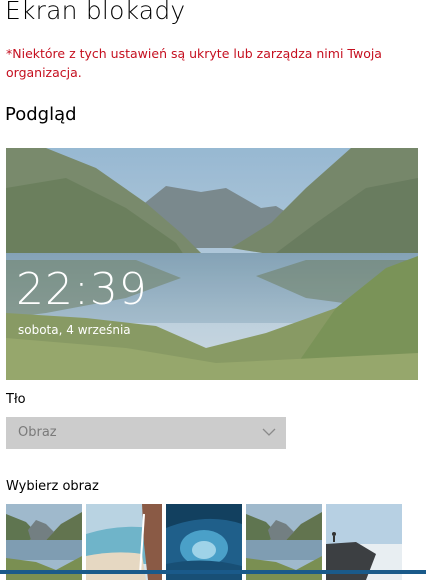  Describe the element at coordinates (82, 289) in the screenshot. I see `preview-clock: 22:39` at that location.